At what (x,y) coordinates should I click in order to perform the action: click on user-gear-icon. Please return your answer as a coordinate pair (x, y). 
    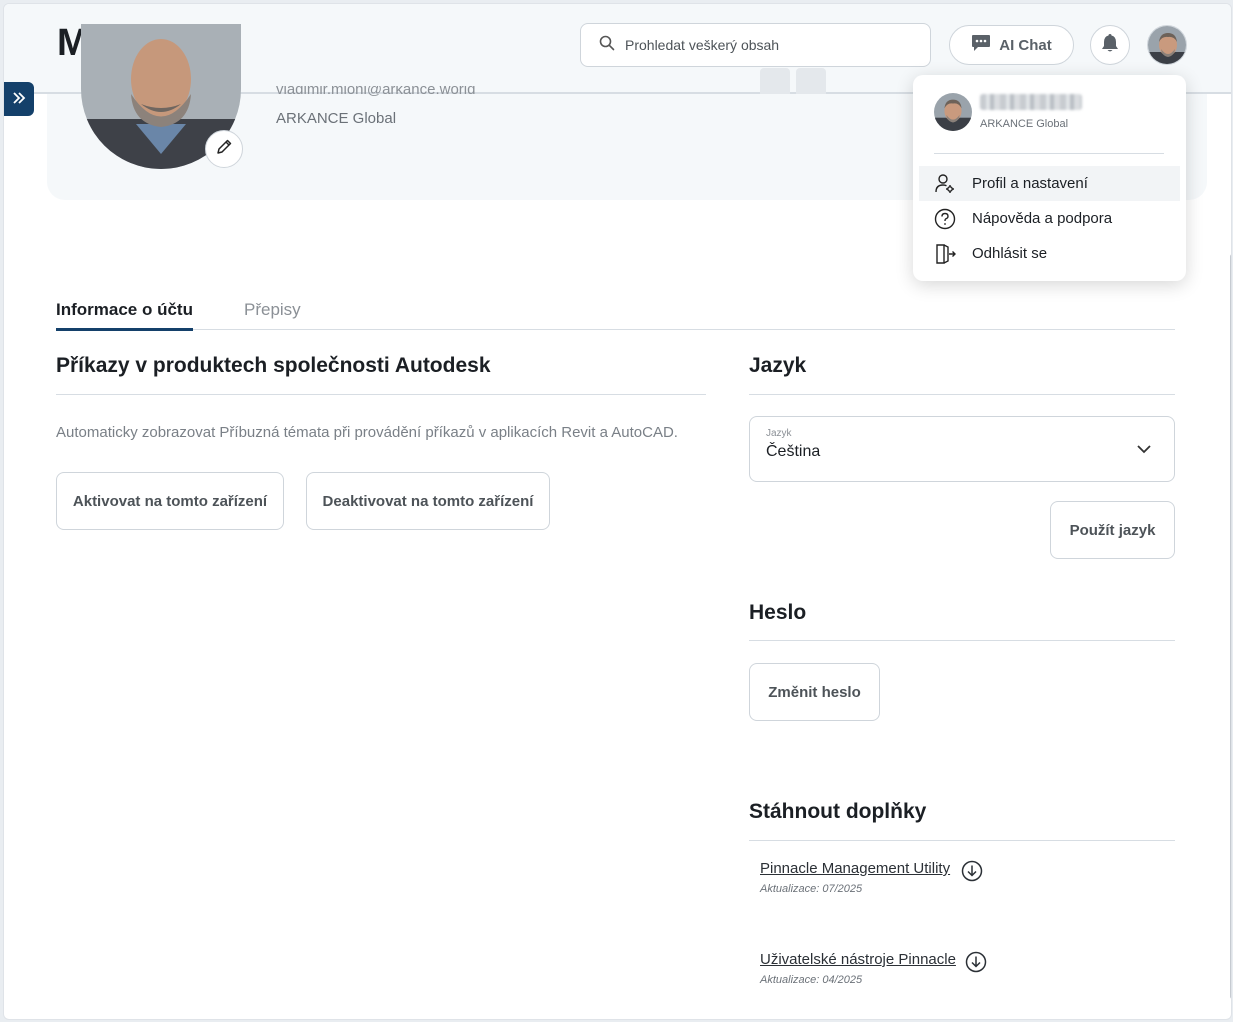
    Looking at the image, I should click on (945, 184).